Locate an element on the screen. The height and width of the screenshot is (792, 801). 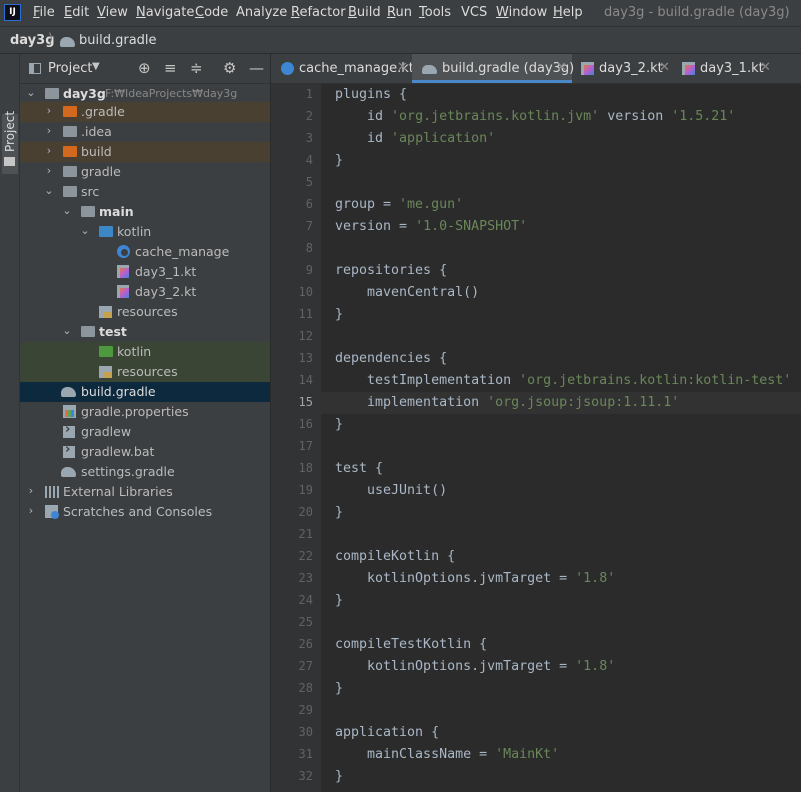
code-line: group = 'me.gun' is located at coordinates (561, 205).